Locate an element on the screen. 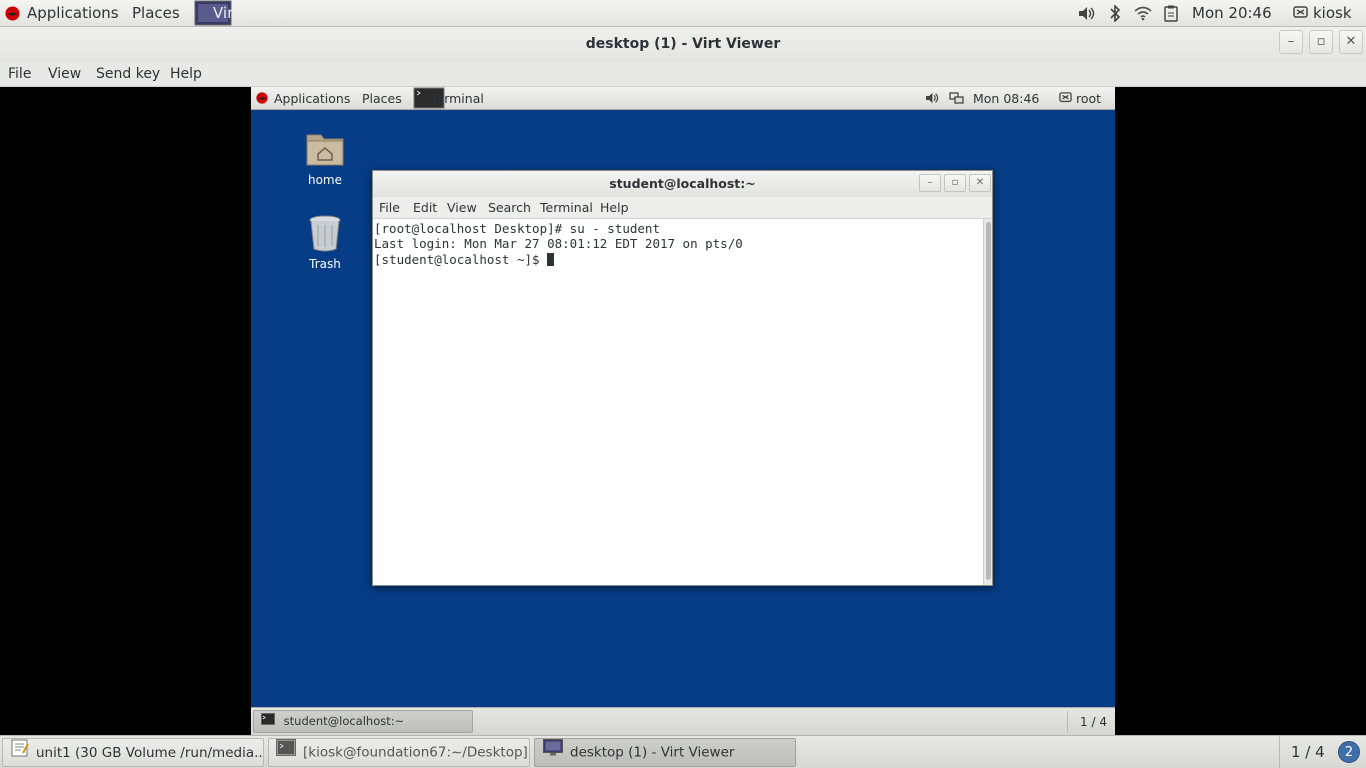 This screenshot has width=1366, height=768. guest-task-terminal-icon is located at coordinates (268, 721).